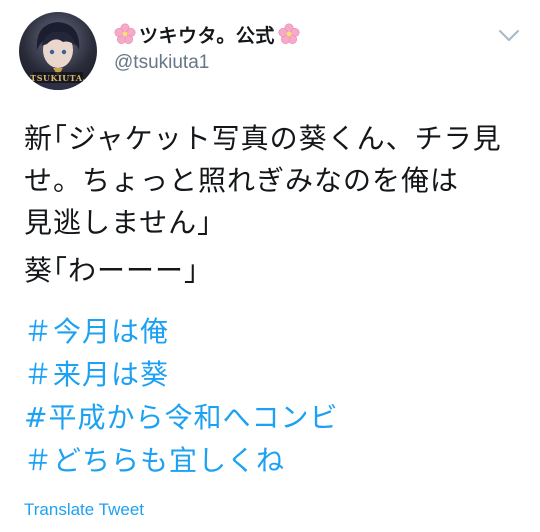 Image resolution: width=540 pixels, height=532 pixels. Describe the element at coordinates (181, 331) in the screenshot. I see `hashtag-link: ＃今月は俺` at that location.